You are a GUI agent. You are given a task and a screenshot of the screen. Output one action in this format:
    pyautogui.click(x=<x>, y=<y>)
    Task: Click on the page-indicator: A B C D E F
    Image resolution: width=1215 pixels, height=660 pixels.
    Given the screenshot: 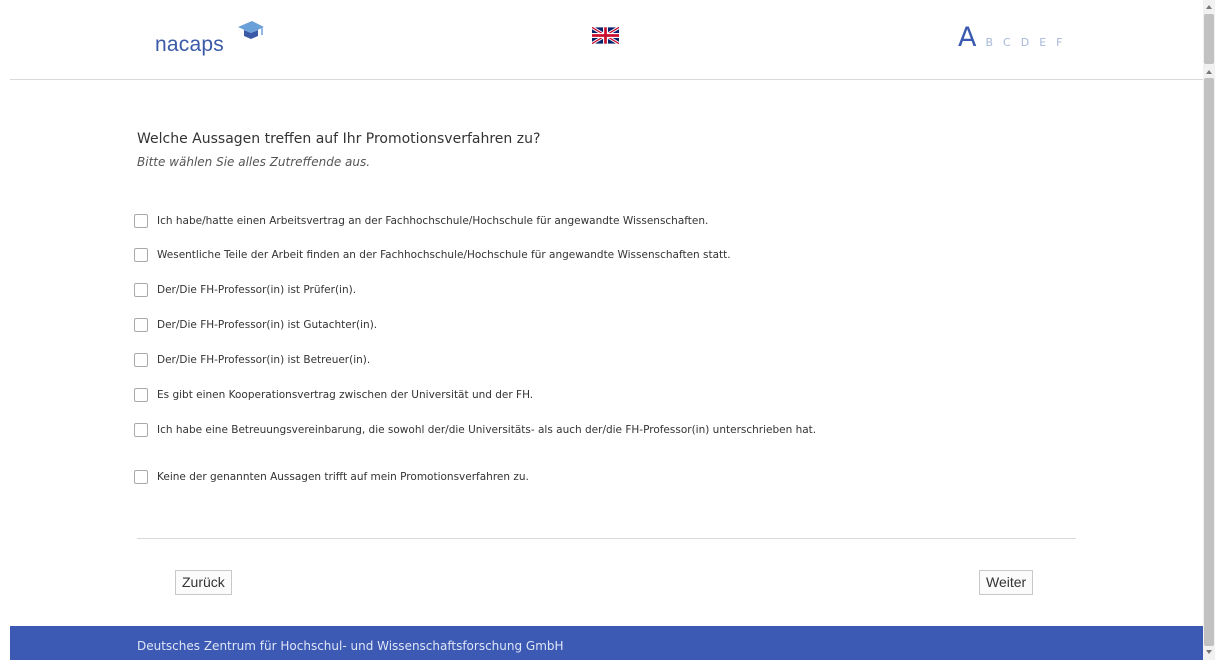 What is the action you would take?
    pyautogui.click(x=1015, y=37)
    